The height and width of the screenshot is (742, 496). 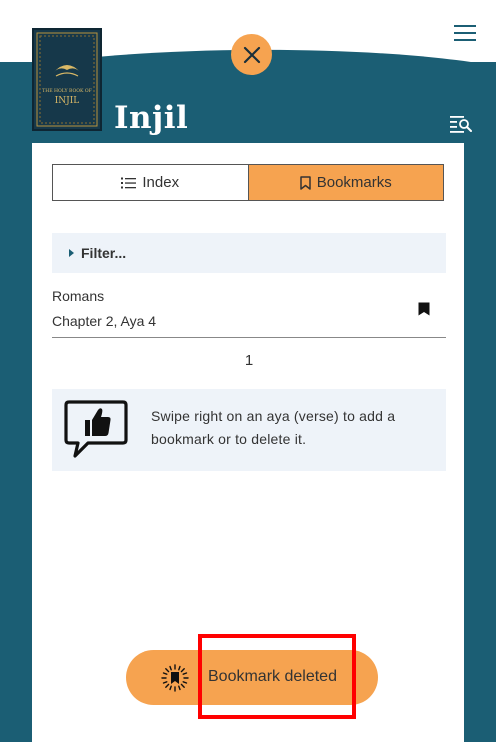 I want to click on menu-icon, so click(x=465, y=33).